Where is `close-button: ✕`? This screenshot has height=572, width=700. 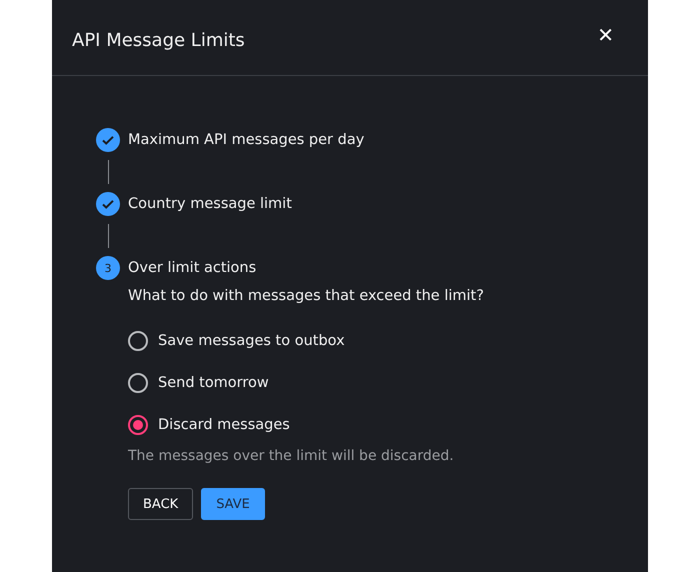 close-button: ✕ is located at coordinates (605, 34).